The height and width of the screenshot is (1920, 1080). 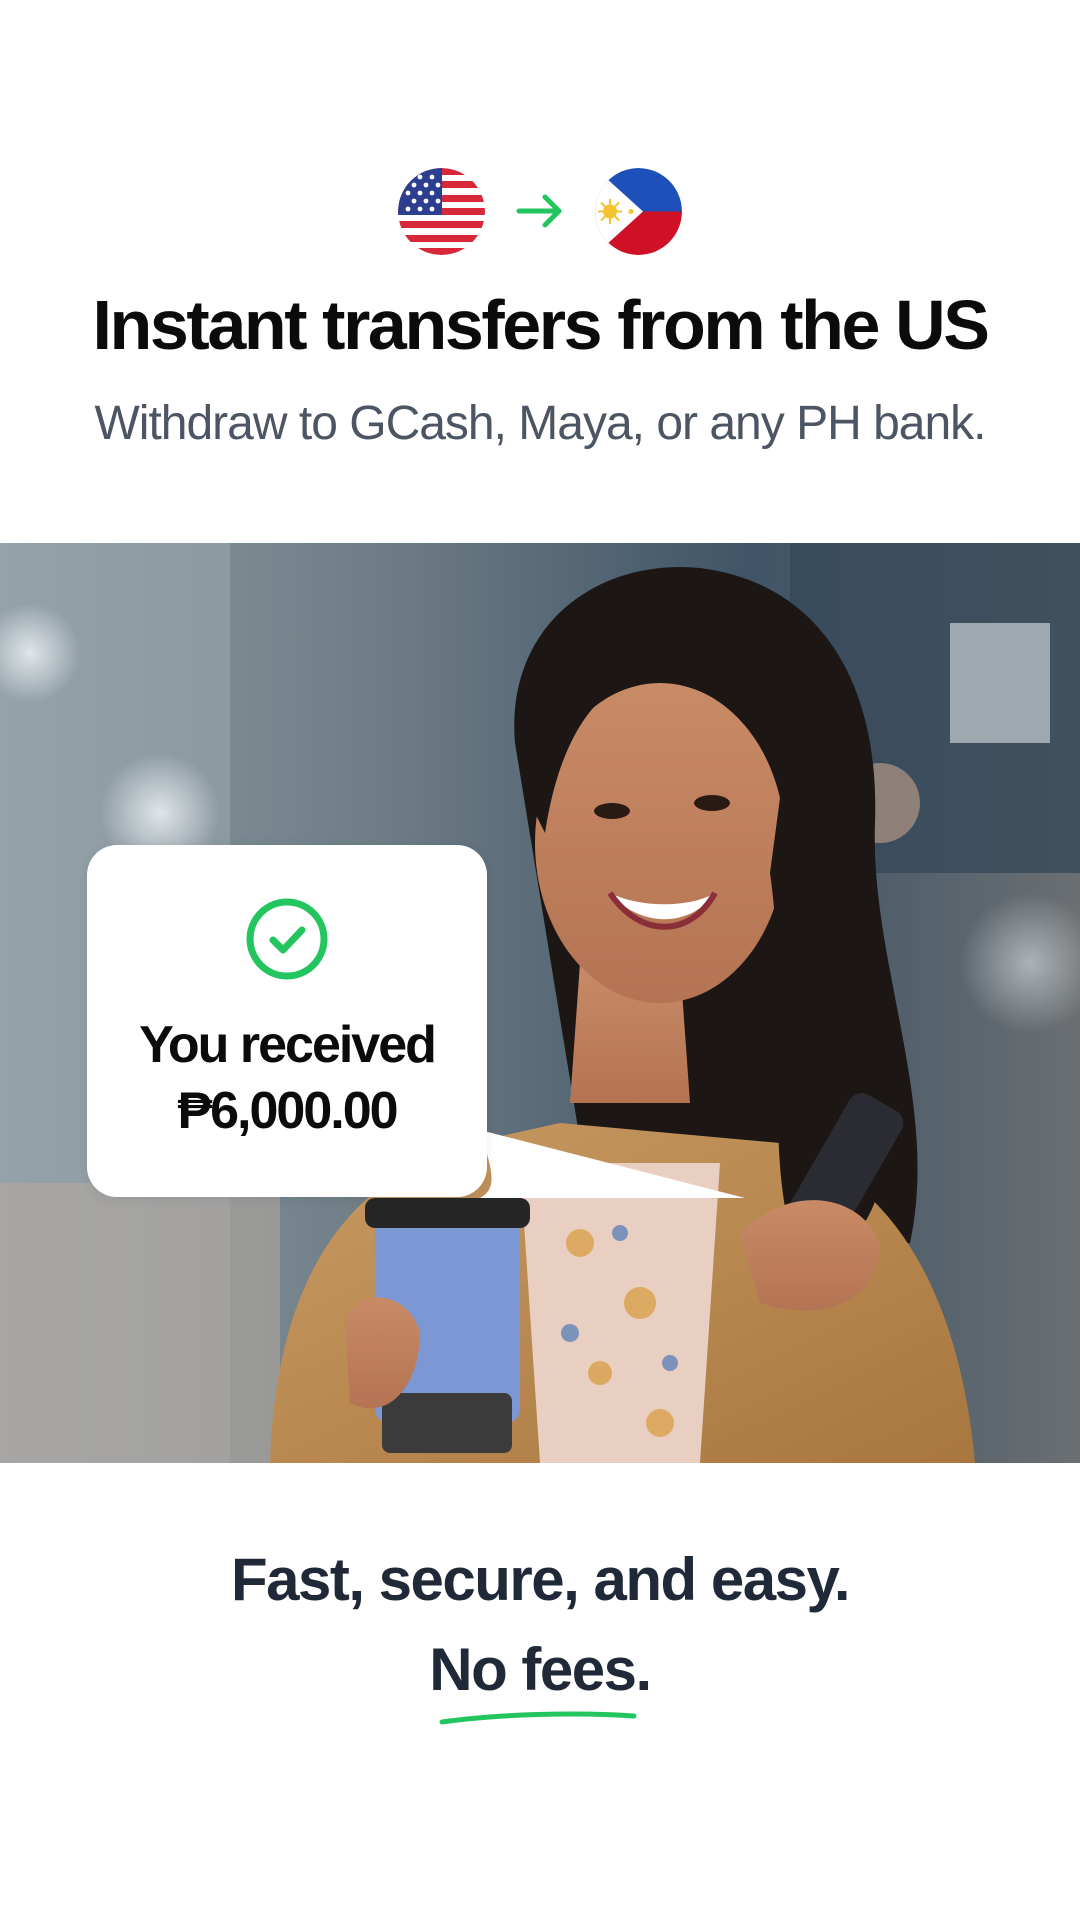 What do you see at coordinates (287, 939) in the screenshot?
I see `check-circle-icon` at bounding box center [287, 939].